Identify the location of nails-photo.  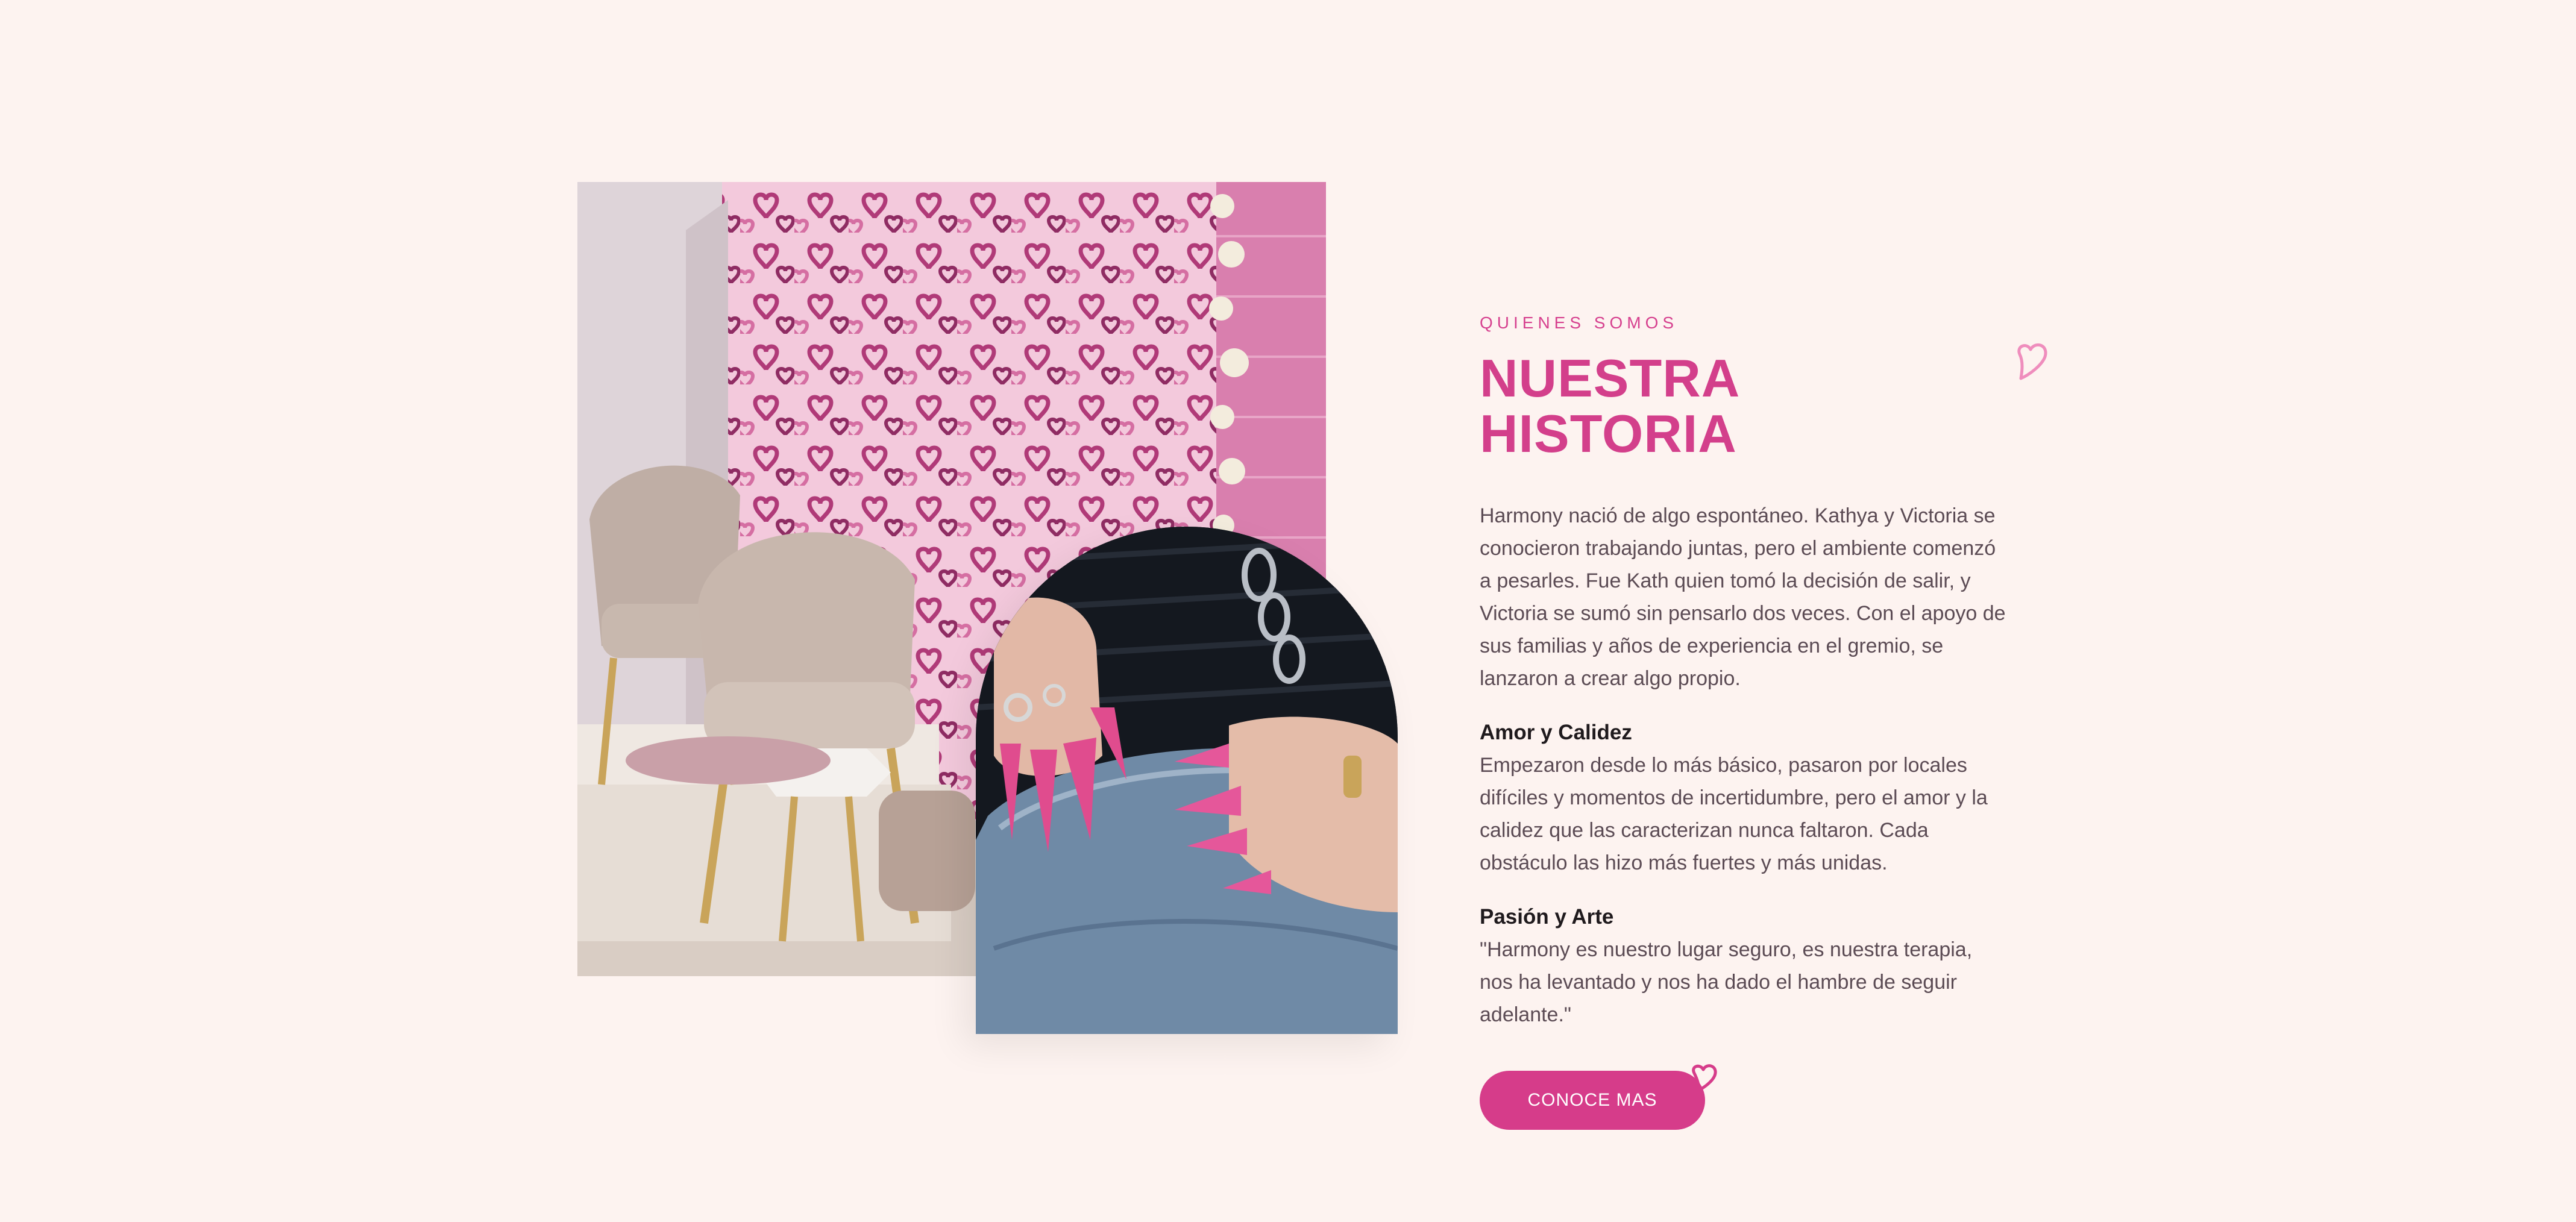
(1187, 780).